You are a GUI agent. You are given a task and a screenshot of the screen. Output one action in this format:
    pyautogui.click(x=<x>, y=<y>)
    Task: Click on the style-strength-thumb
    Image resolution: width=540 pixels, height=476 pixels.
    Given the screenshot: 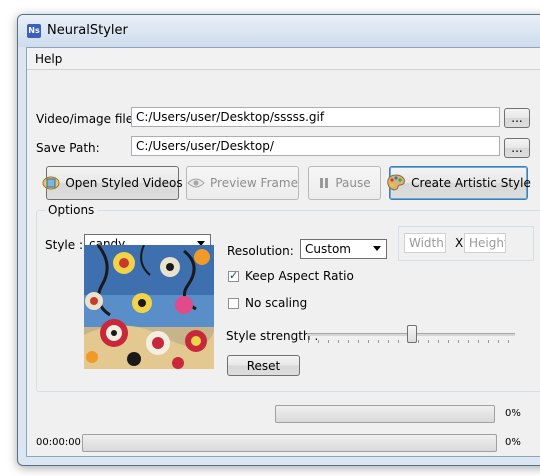 What is the action you would take?
    pyautogui.click(x=412, y=334)
    